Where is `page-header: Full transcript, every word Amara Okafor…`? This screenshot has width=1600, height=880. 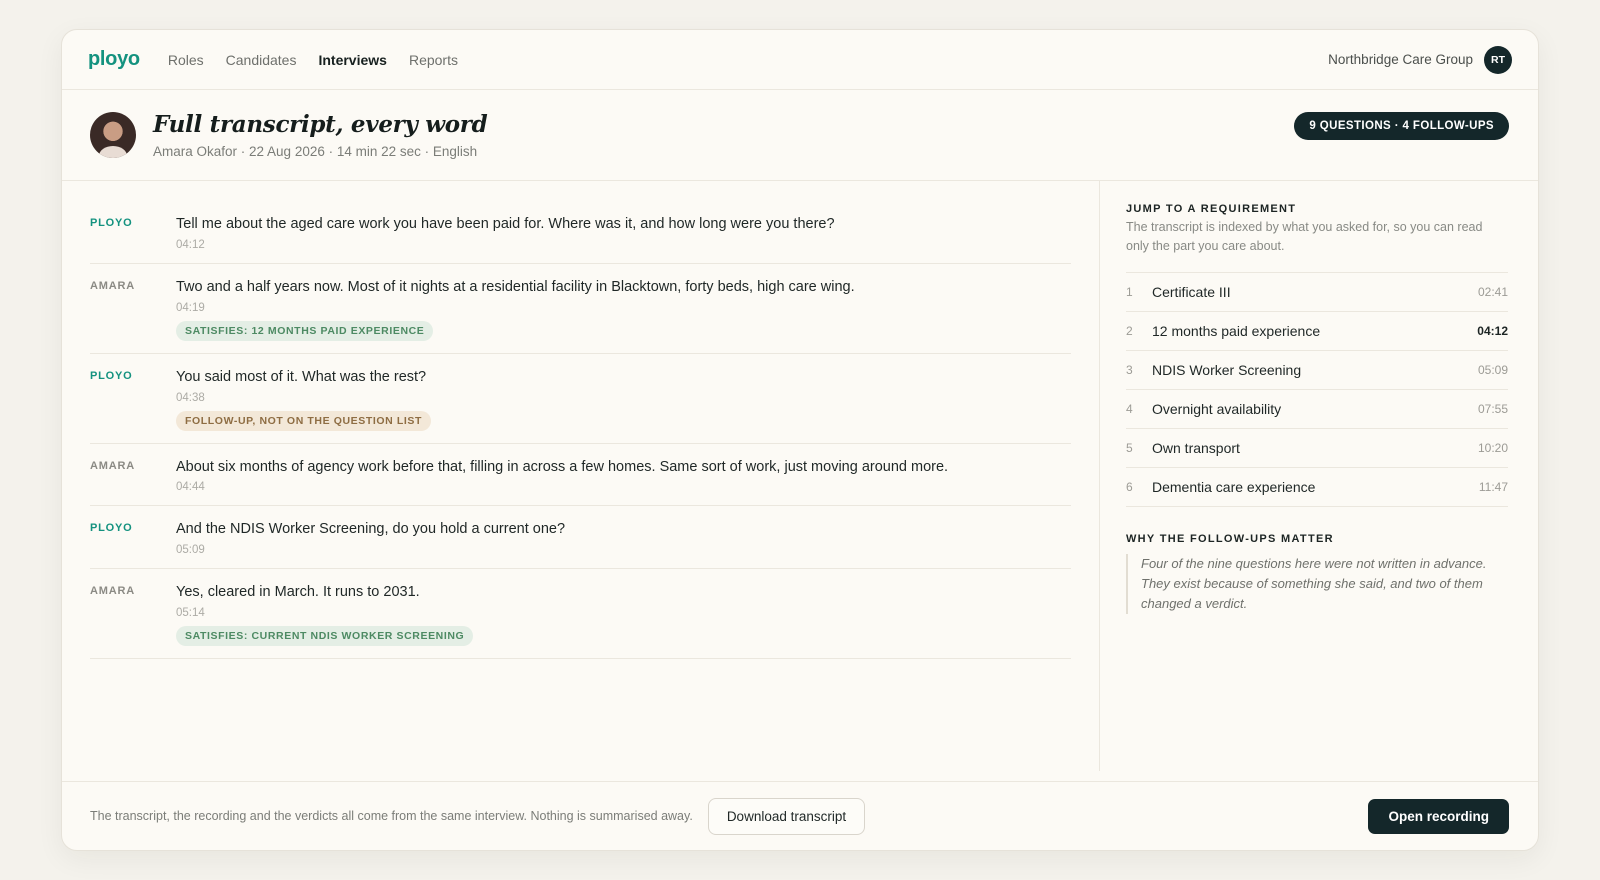
page-header: Full transcript, every word Amara Okafor… is located at coordinates (800, 135).